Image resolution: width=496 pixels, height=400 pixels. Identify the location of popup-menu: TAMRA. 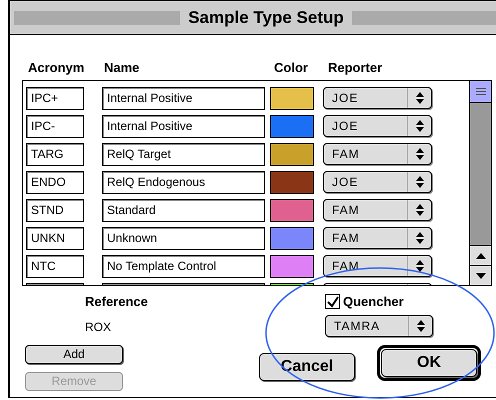
(379, 325).